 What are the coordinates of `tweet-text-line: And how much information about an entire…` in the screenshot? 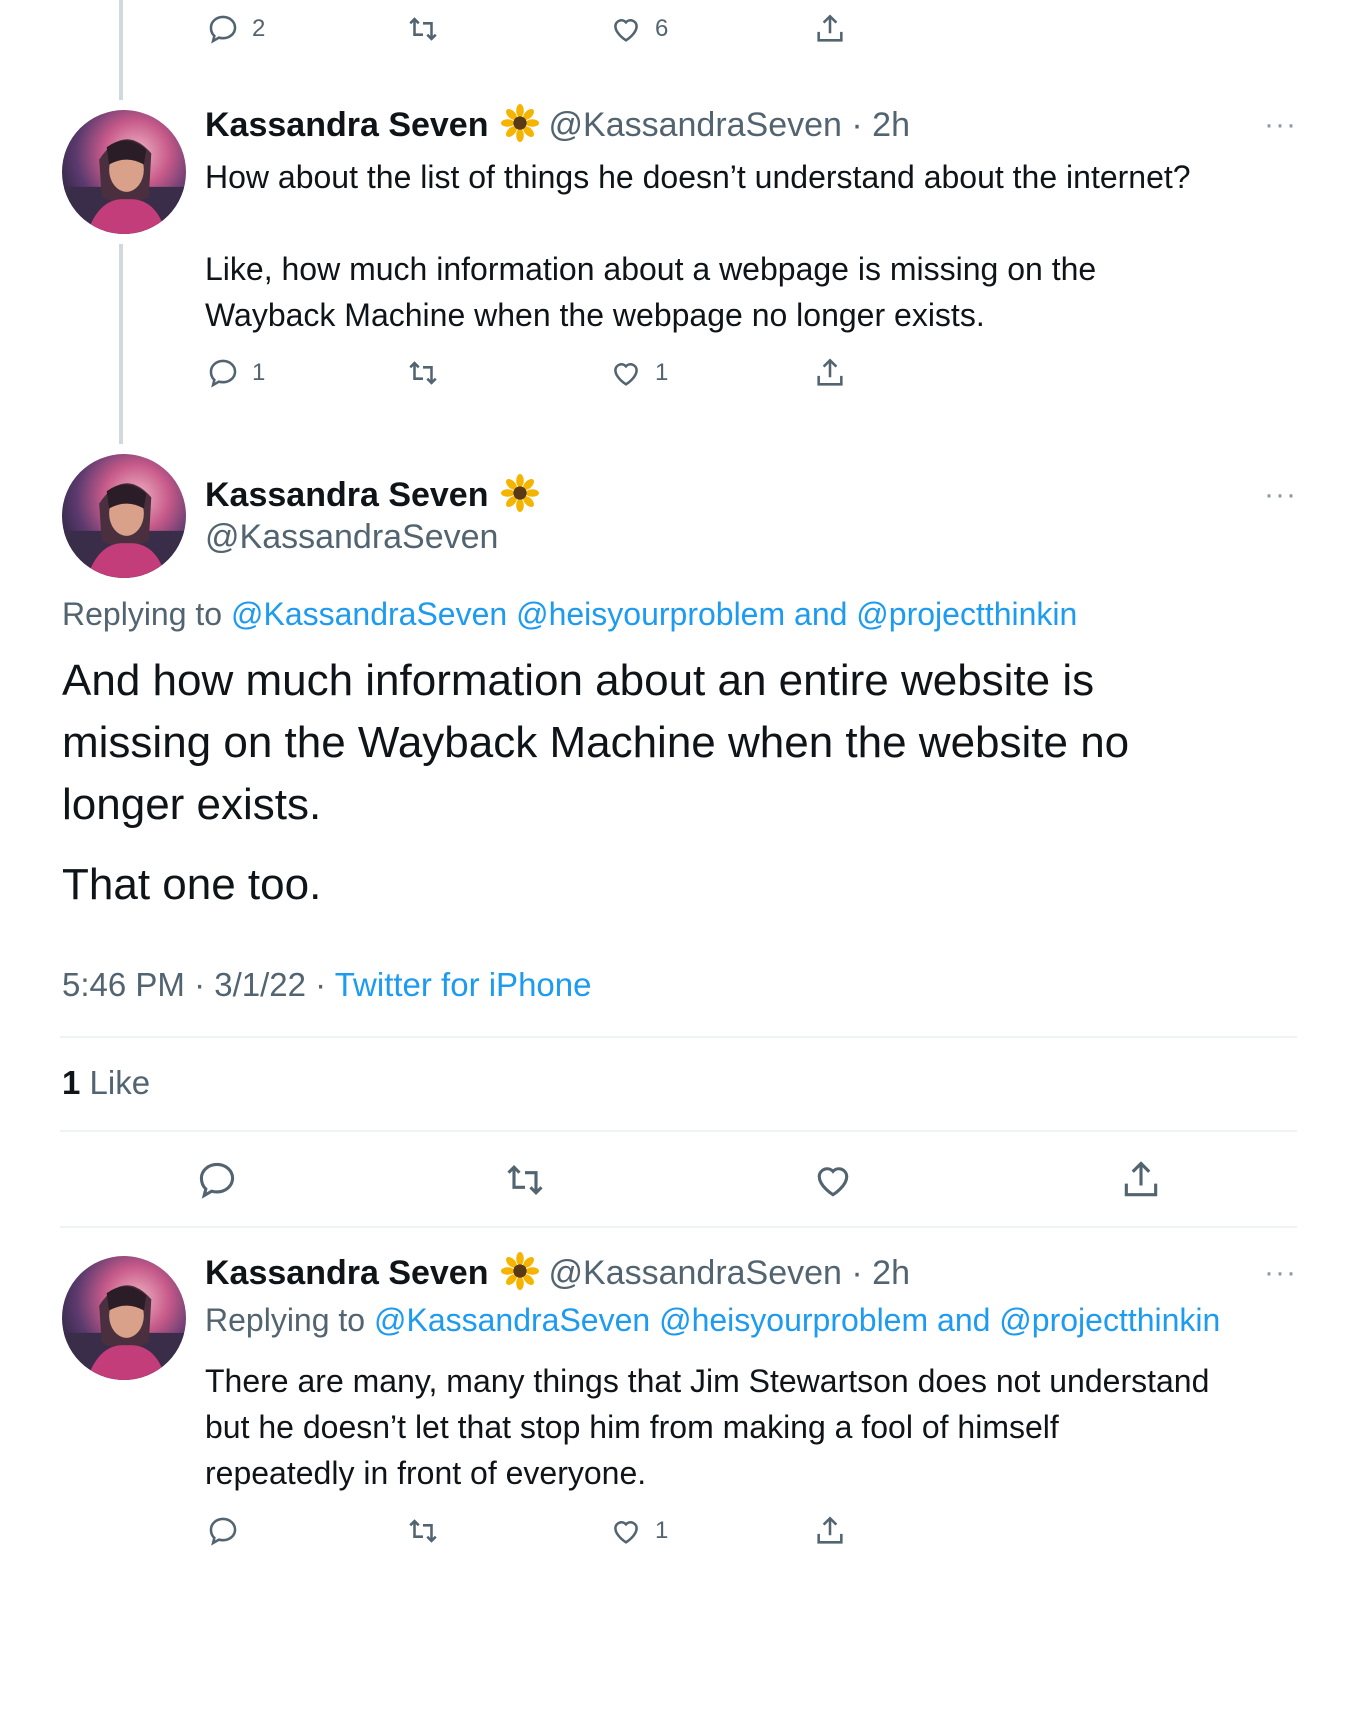 It's located at (578, 680).